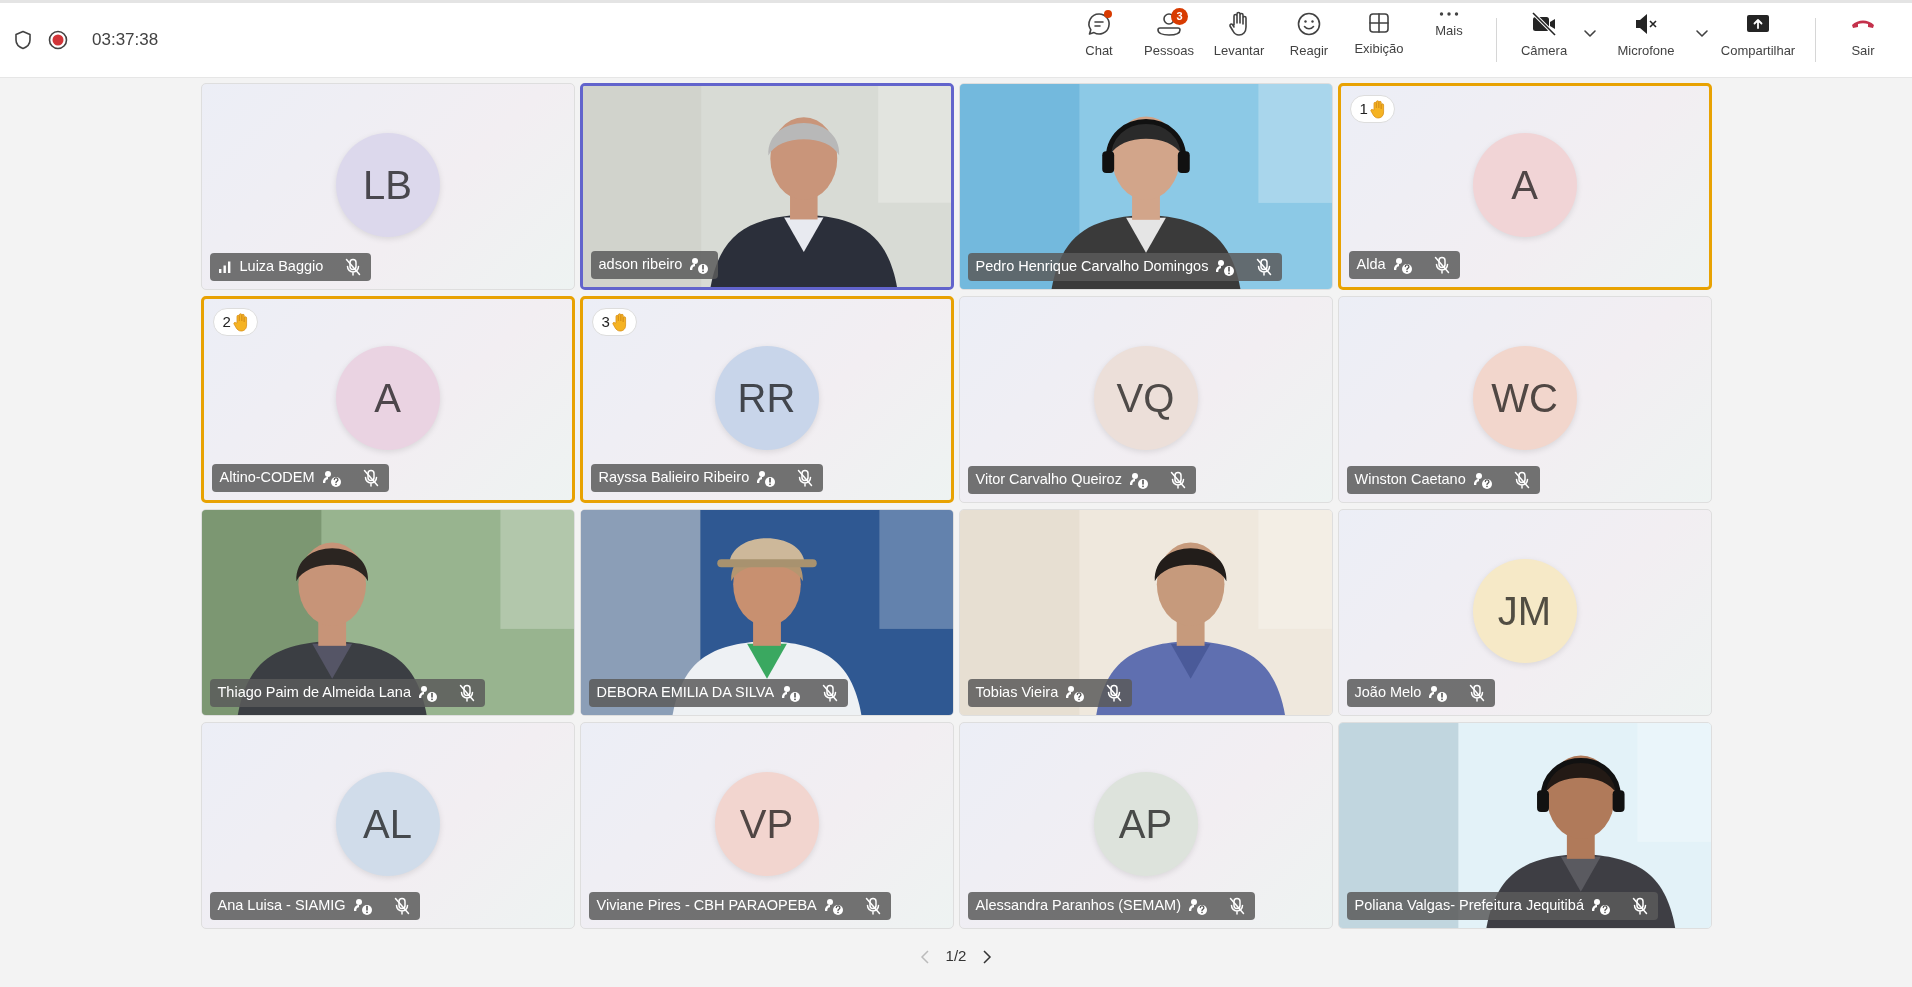 The image size is (1912, 987). I want to click on participant-name: Poliana Valgas- Prefeitura Jequitibá, so click(1469, 906).